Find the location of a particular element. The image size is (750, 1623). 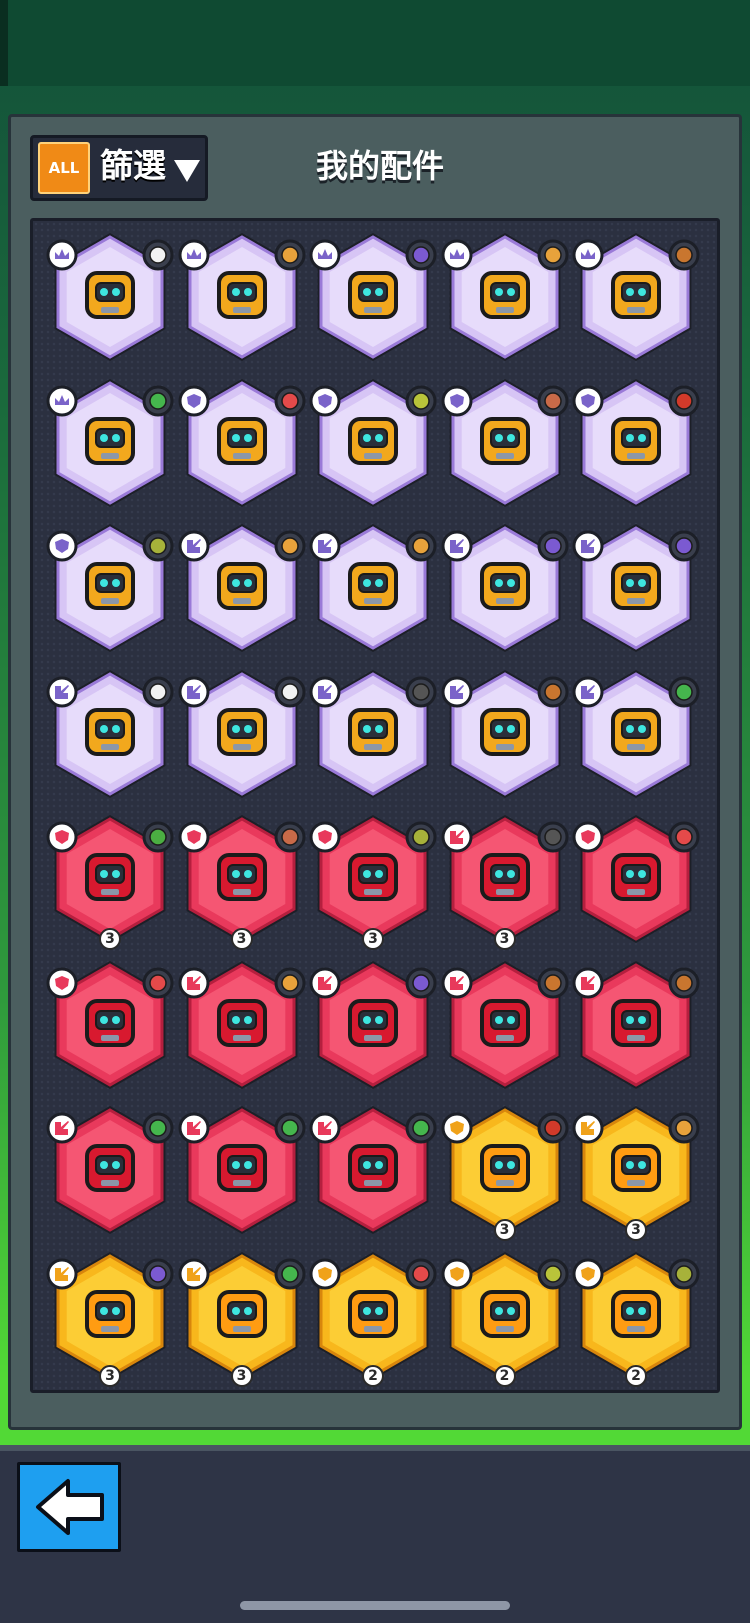

monitor-module-icon is located at coordinates (504, 440).